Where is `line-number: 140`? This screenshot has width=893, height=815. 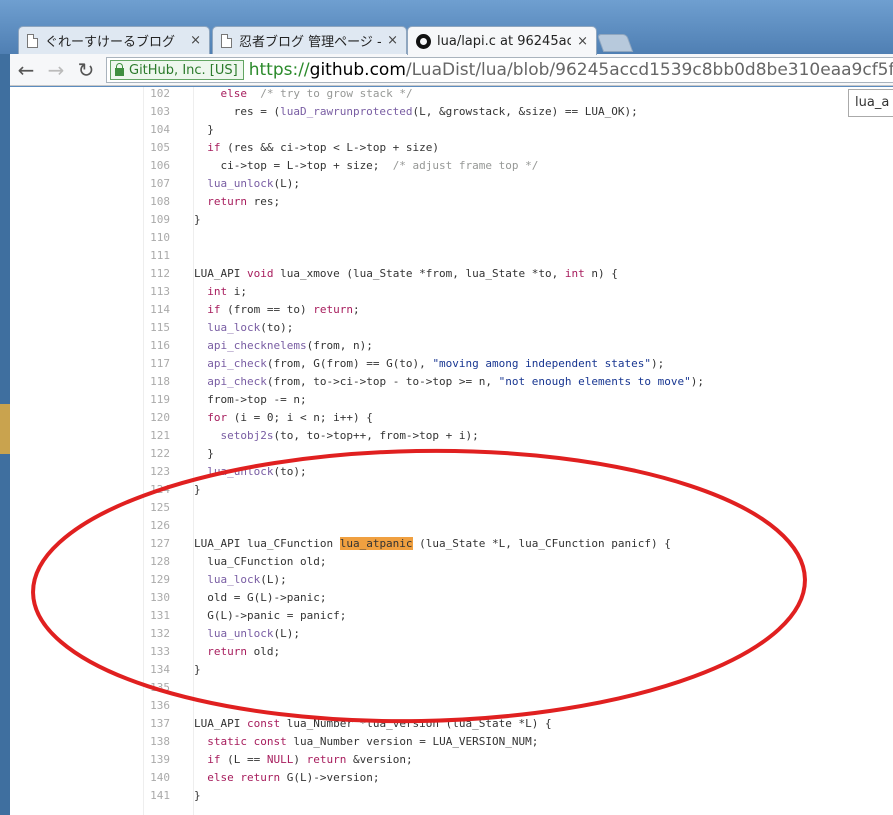 line-number: 140 is located at coordinates (96, 778).